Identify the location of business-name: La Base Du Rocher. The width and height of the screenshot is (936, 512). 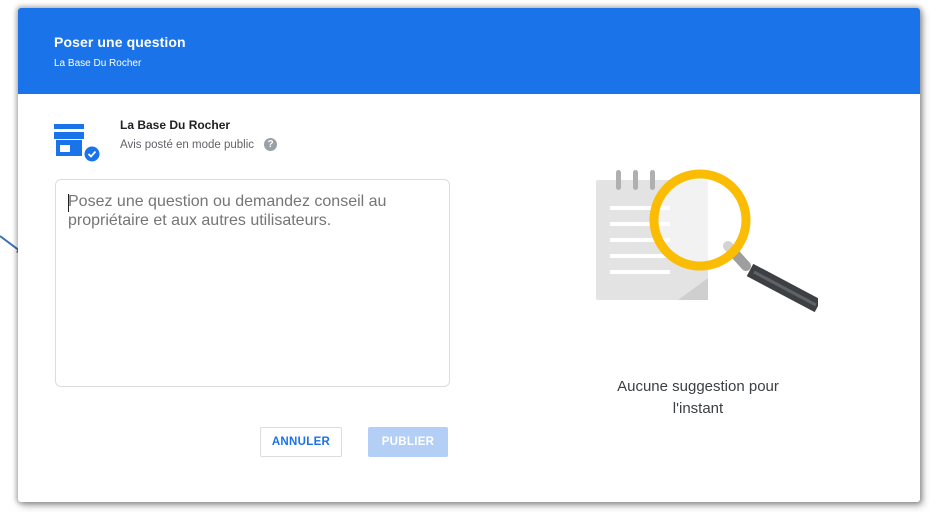
(175, 125).